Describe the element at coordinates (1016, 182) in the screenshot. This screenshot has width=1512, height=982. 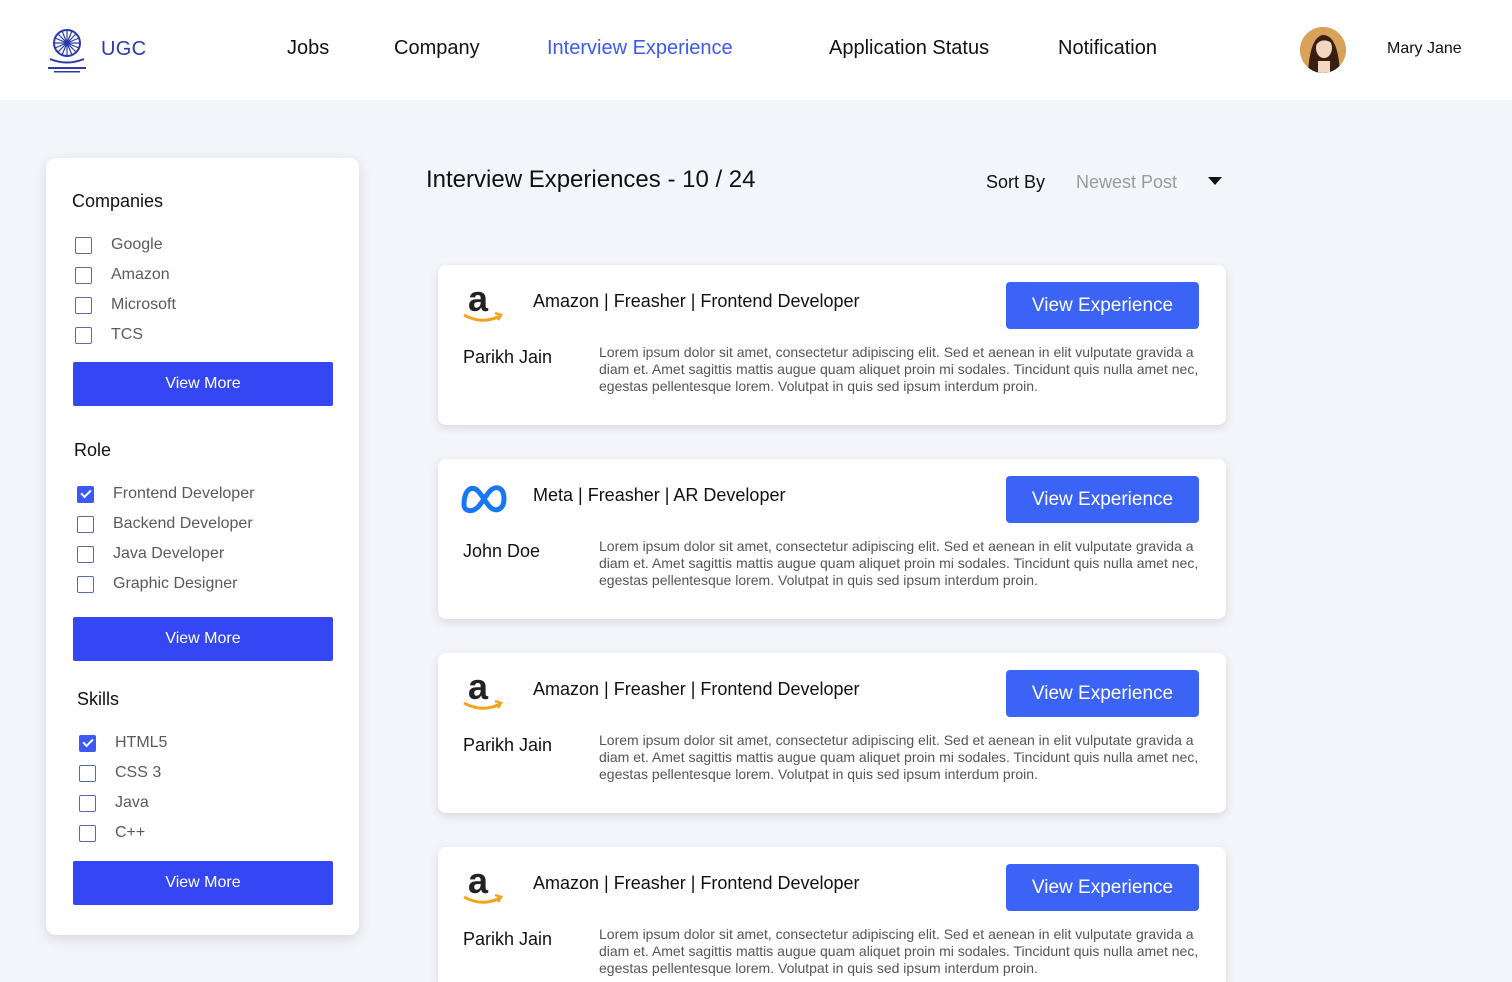
I see `sort-label: Sort By` at that location.